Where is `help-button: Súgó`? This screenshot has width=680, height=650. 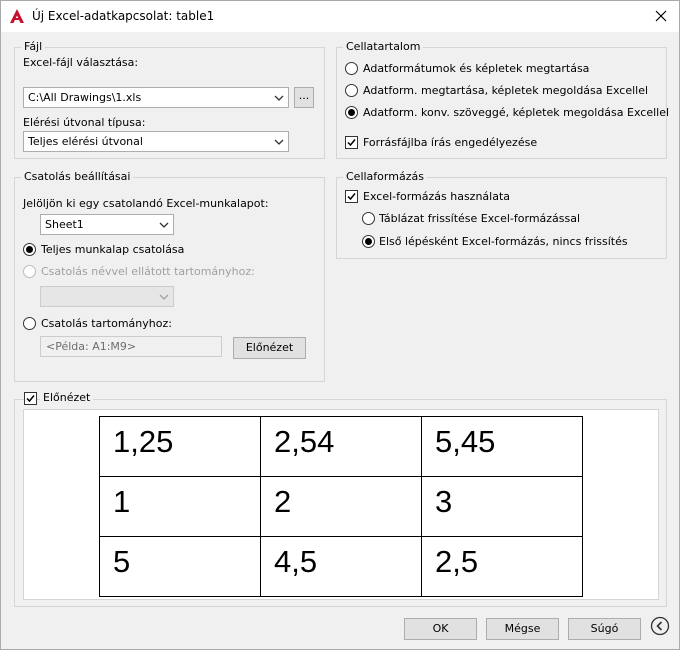 help-button: Súgó is located at coordinates (604, 629).